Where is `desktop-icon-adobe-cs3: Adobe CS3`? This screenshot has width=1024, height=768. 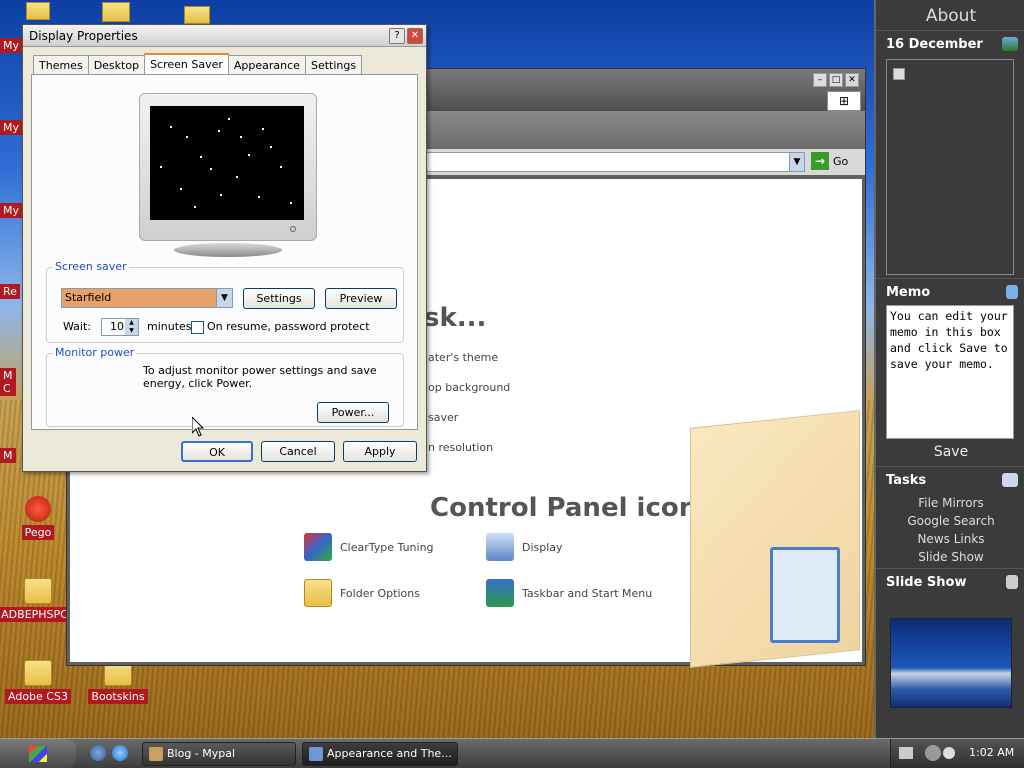
desktop-icon-adobe-cs3: Adobe CS3 is located at coordinates (39, 682).